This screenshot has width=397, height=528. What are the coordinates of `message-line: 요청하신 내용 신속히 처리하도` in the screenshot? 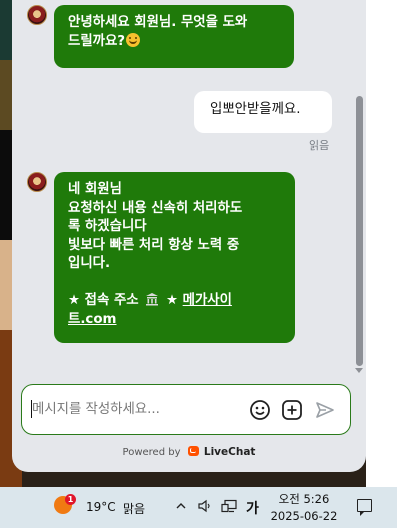 It's located at (155, 208).